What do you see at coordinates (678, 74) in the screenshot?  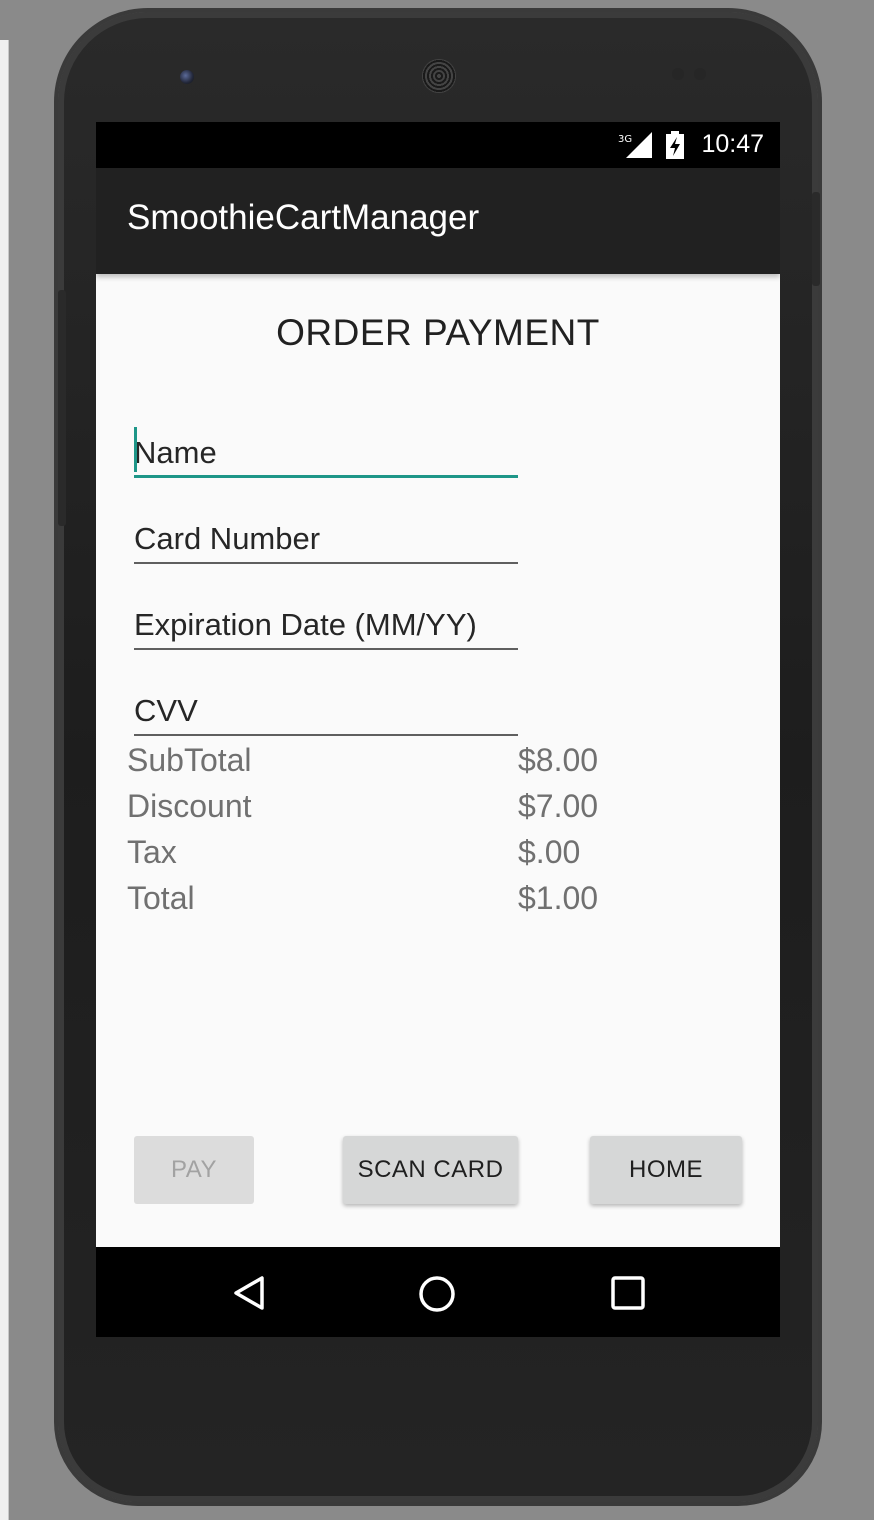 I see `proximity-sensor-icon` at bounding box center [678, 74].